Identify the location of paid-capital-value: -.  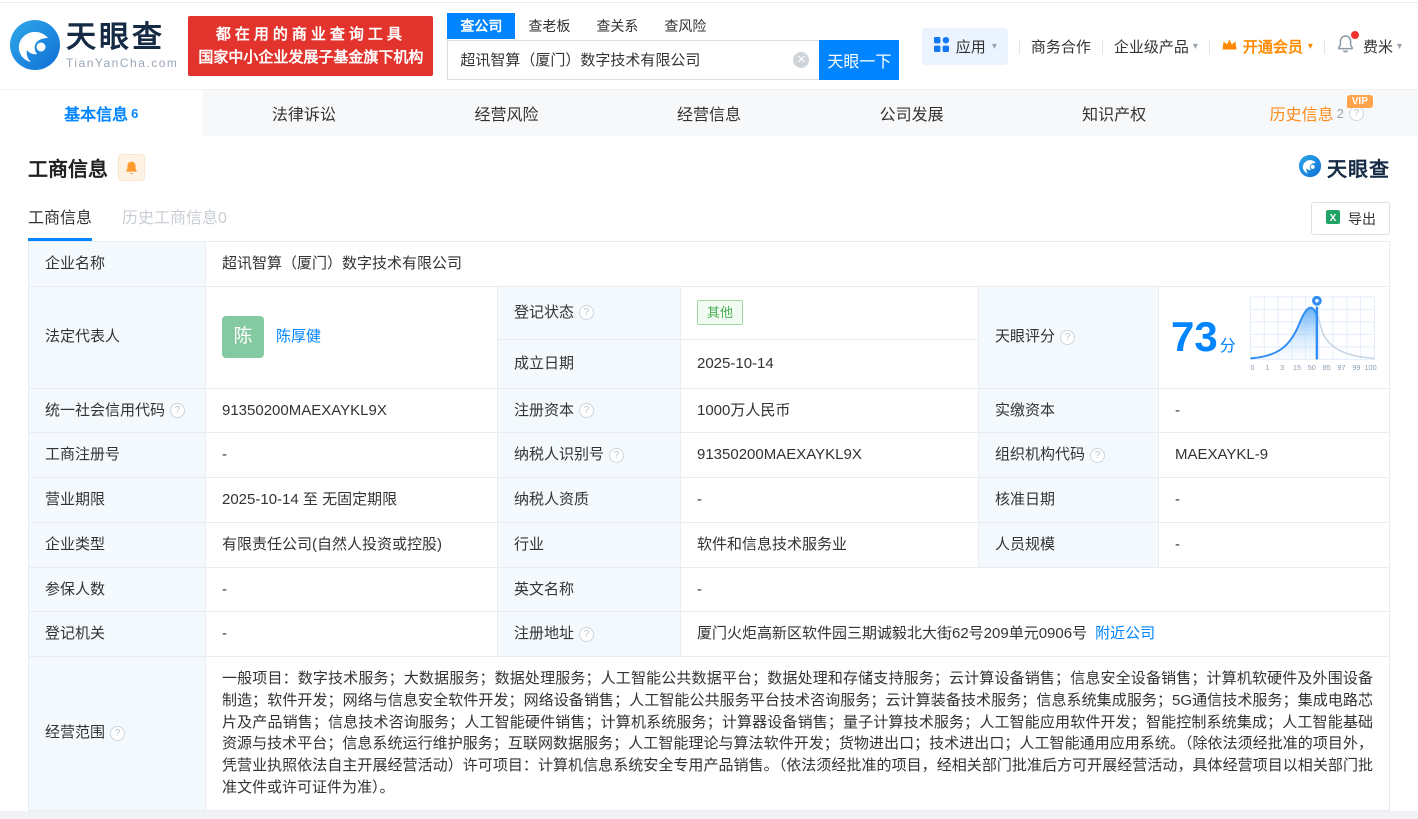
(1274, 410).